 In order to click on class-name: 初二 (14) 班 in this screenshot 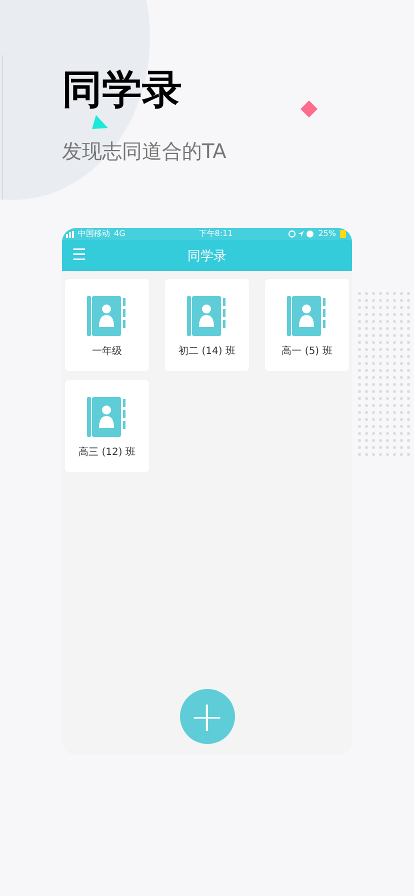, I will do `click(207, 351)`.